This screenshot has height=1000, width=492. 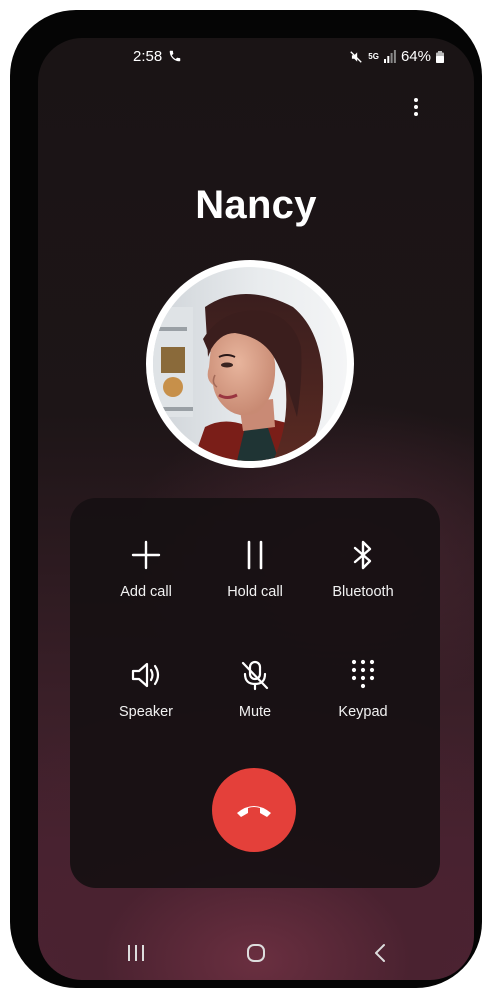 I want to click on bluetooth-icon, so click(x=363, y=555).